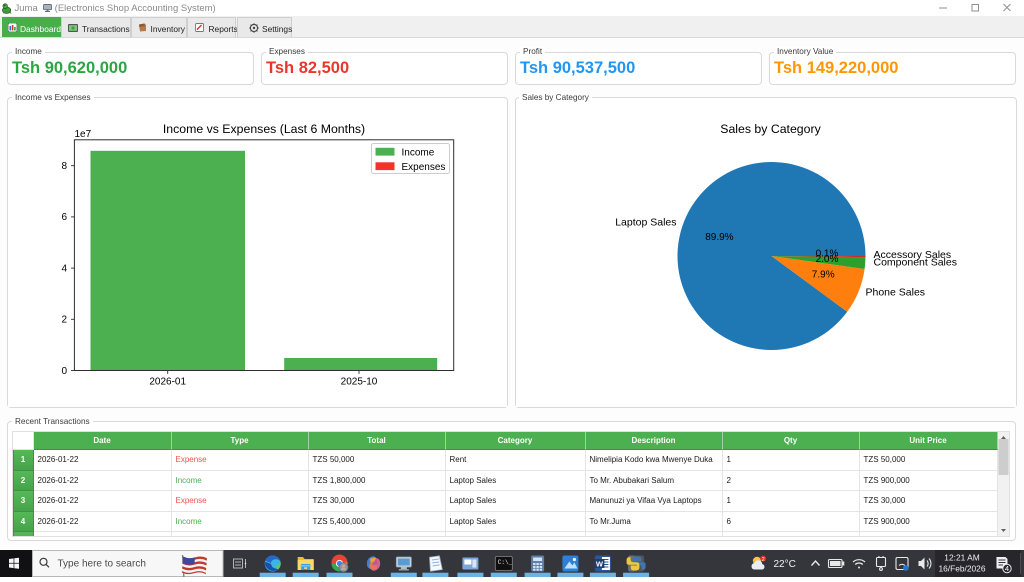  I want to click on svg-text: 8, so click(64, 166).